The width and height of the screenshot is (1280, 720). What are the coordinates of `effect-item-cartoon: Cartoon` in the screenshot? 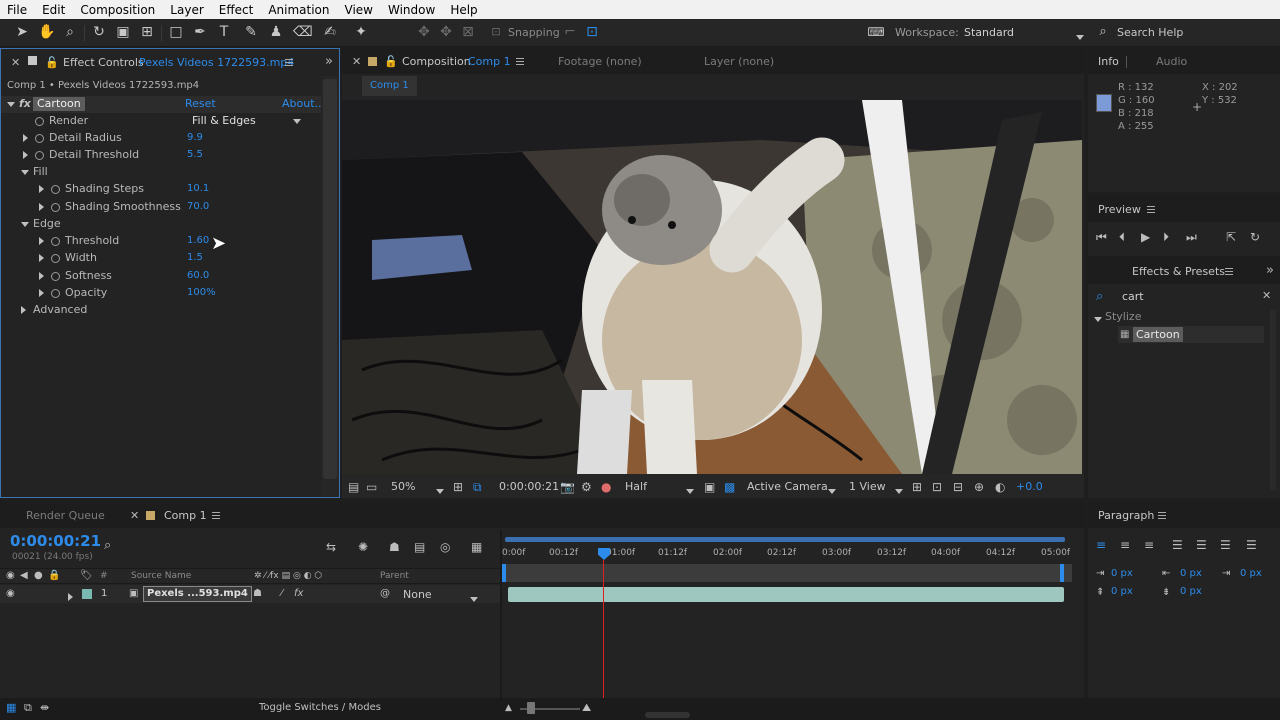 It's located at (1158, 334).